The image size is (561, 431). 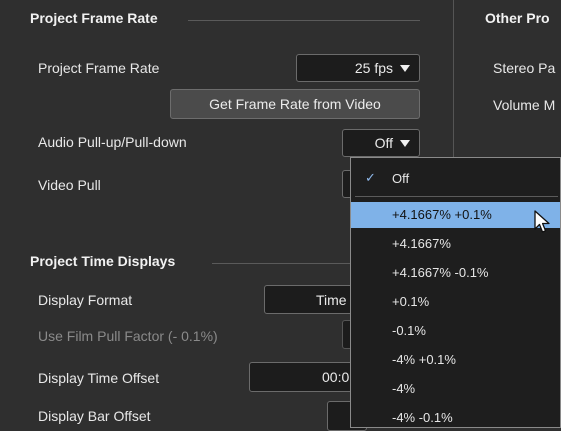 I want to click on menu-item-option: +4.1667% +0.1%, so click(x=455, y=215).